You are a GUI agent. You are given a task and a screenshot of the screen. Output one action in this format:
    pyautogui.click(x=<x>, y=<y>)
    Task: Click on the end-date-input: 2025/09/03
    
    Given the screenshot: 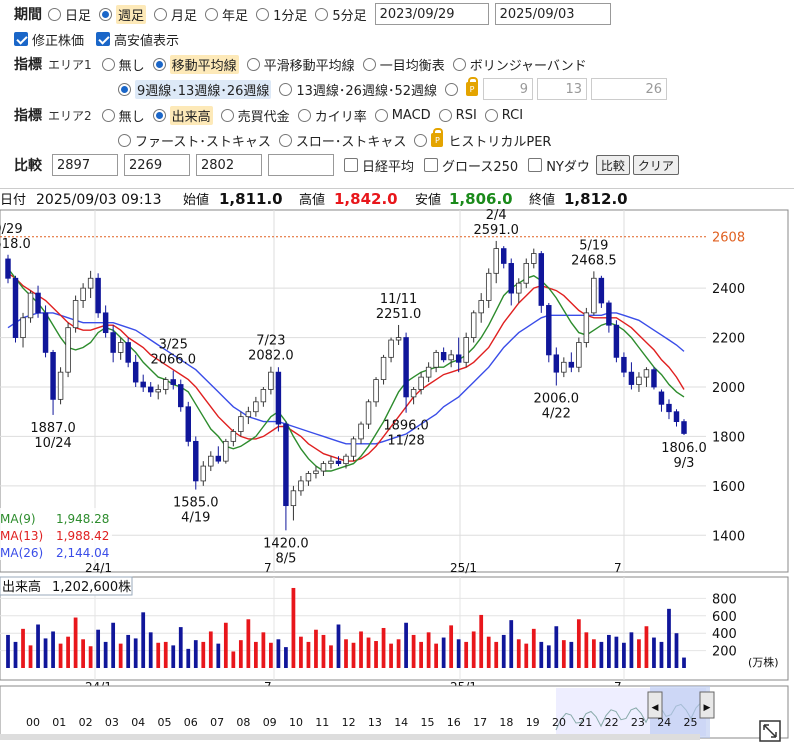 What is the action you would take?
    pyautogui.click(x=552, y=14)
    